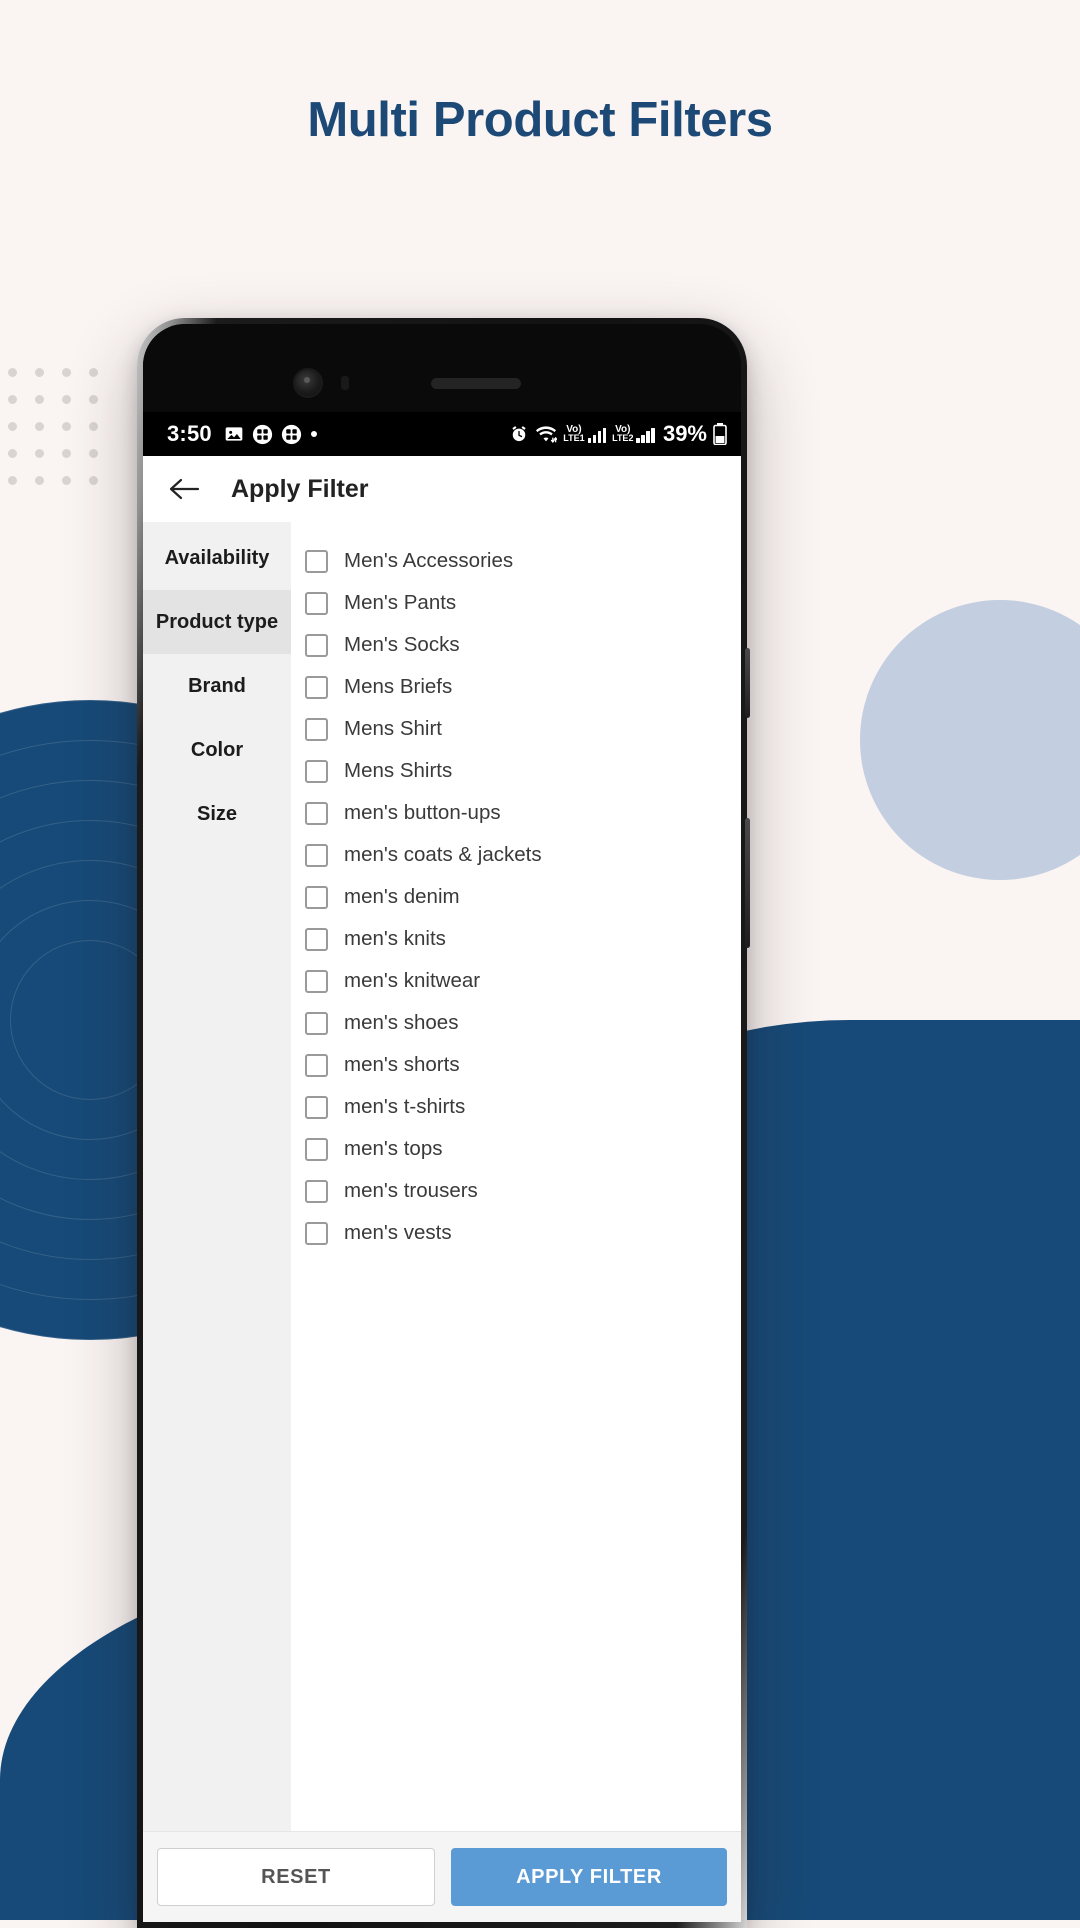 This screenshot has height=1928, width=1080. What do you see at coordinates (623, 438) in the screenshot?
I see `sim2-network-label: LTE2` at bounding box center [623, 438].